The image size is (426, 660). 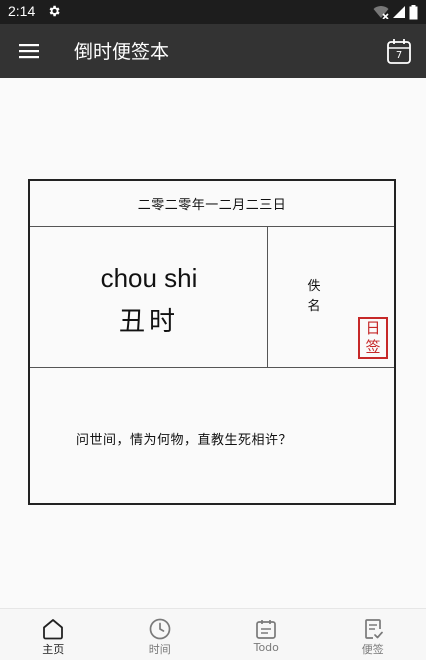 What do you see at coordinates (314, 306) in the screenshot?
I see `author-char-2: 名` at bounding box center [314, 306].